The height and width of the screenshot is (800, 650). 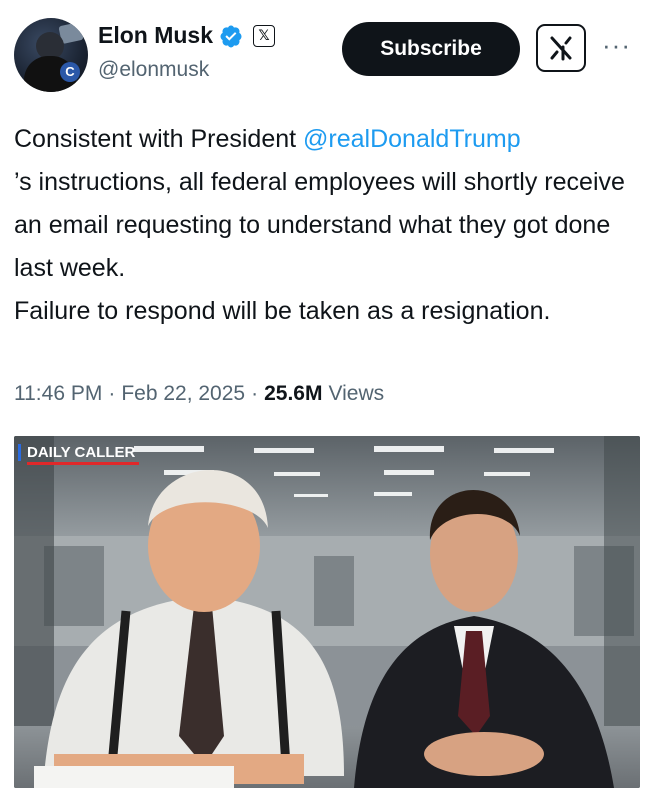 I want to click on tweet-meta: 11:46 PM · Feb 22, 2025 · 25.6M Views, so click(x=199, y=394).